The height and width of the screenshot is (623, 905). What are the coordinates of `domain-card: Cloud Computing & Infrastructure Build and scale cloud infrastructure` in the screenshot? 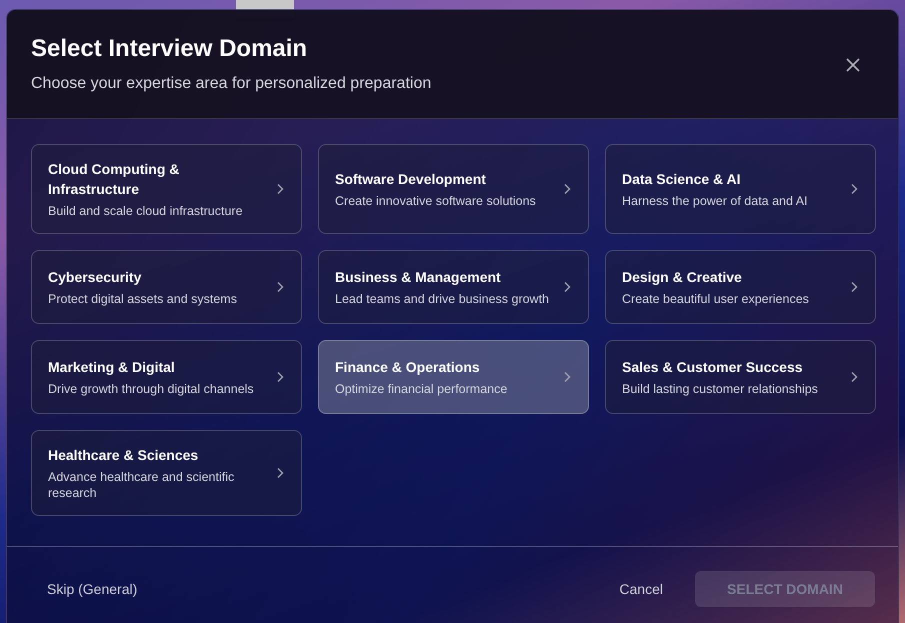 It's located at (166, 189).